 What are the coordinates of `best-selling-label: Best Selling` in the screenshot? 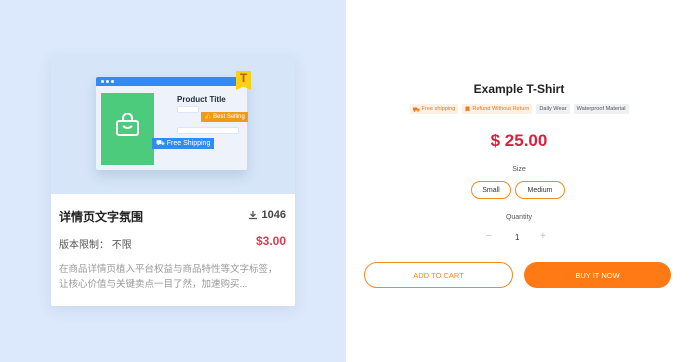 It's located at (229, 117).